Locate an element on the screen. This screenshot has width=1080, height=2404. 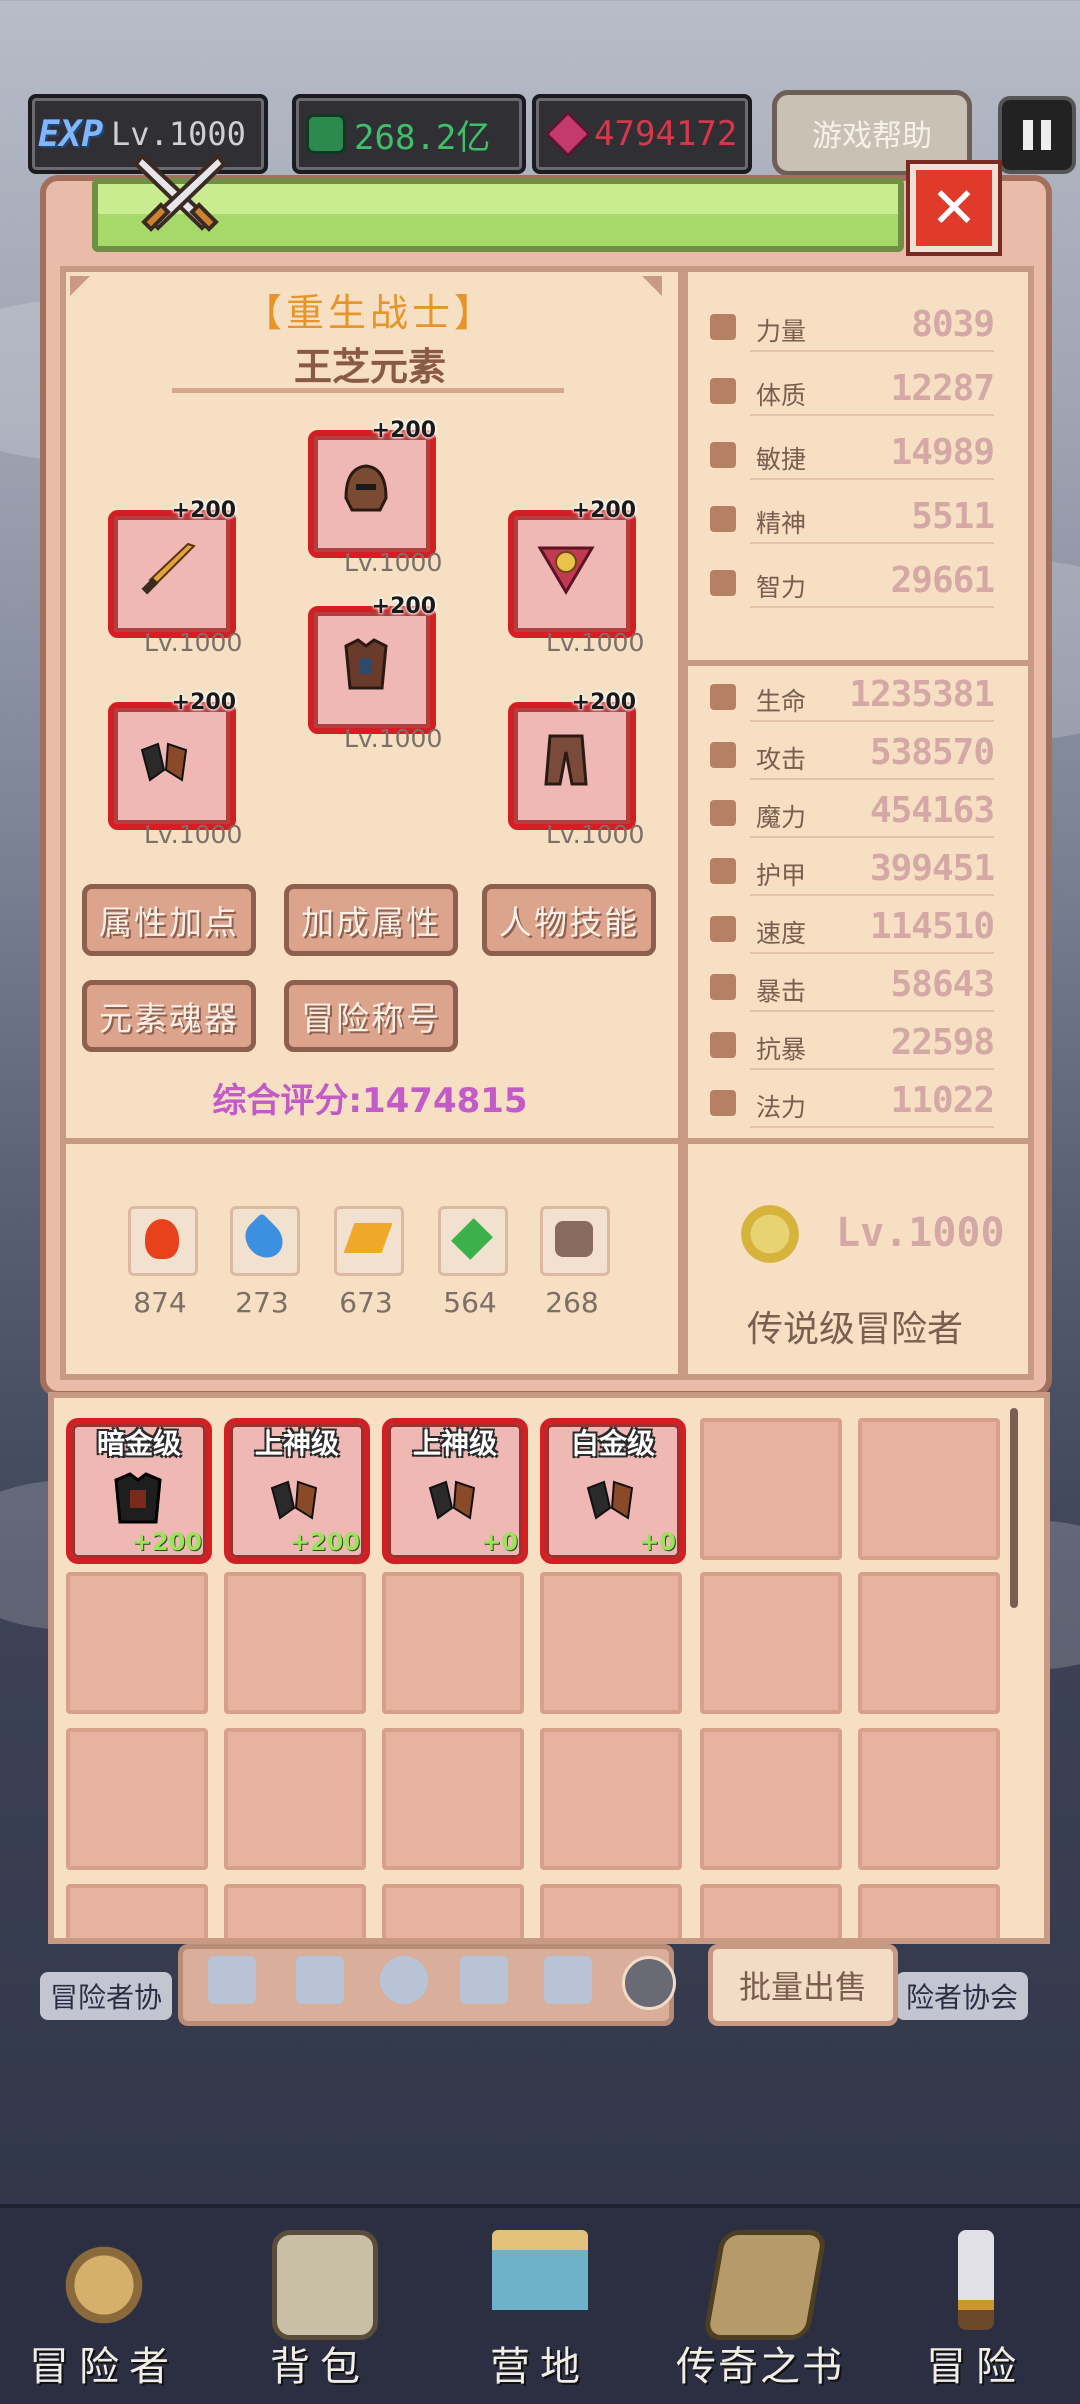
stat-agility: 敏捷 14989 is located at coordinates (852, 457).